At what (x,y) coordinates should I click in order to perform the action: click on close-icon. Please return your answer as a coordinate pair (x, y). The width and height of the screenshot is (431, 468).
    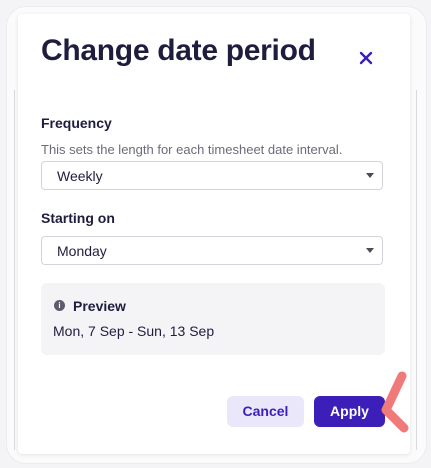
    Looking at the image, I should click on (366, 58).